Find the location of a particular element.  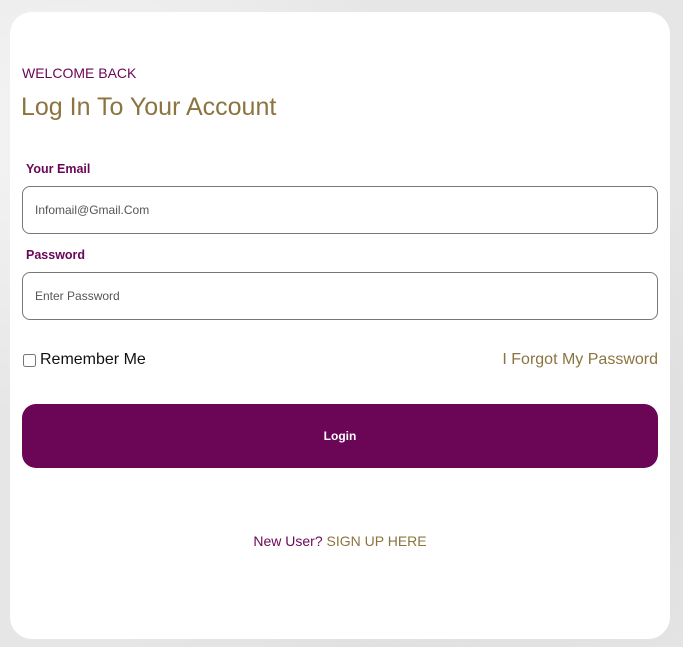

welcome-eyebrow: WELCOME BACK is located at coordinates (79, 73).